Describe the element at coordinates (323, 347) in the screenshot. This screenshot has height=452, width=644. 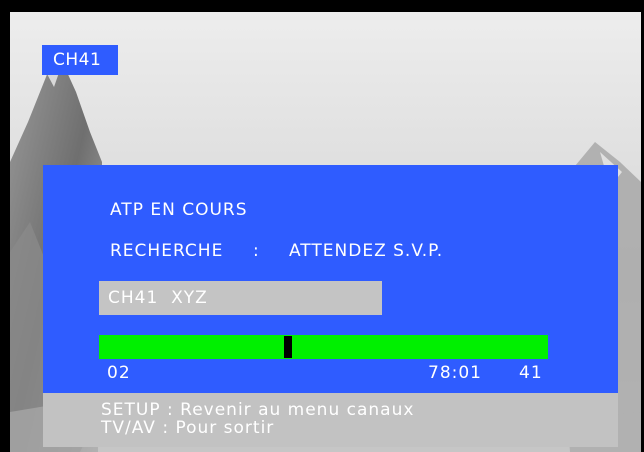
I see `tuning-progress-bar` at that location.